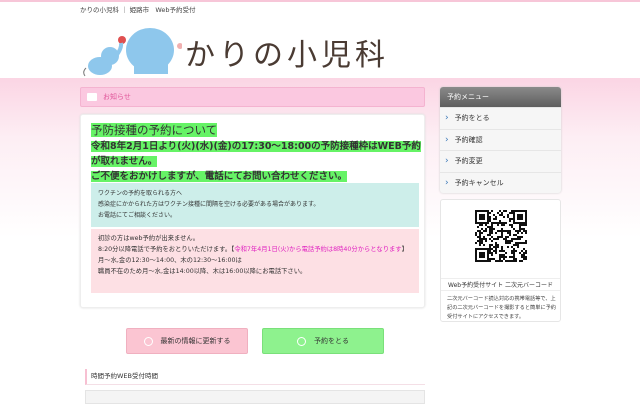 The width and height of the screenshot is (640, 404). I want to click on reservation-menu: 予約メニュー › 予約をとる › 予約確認 › 予約変更 › 予約キャンセル, so click(500, 140).